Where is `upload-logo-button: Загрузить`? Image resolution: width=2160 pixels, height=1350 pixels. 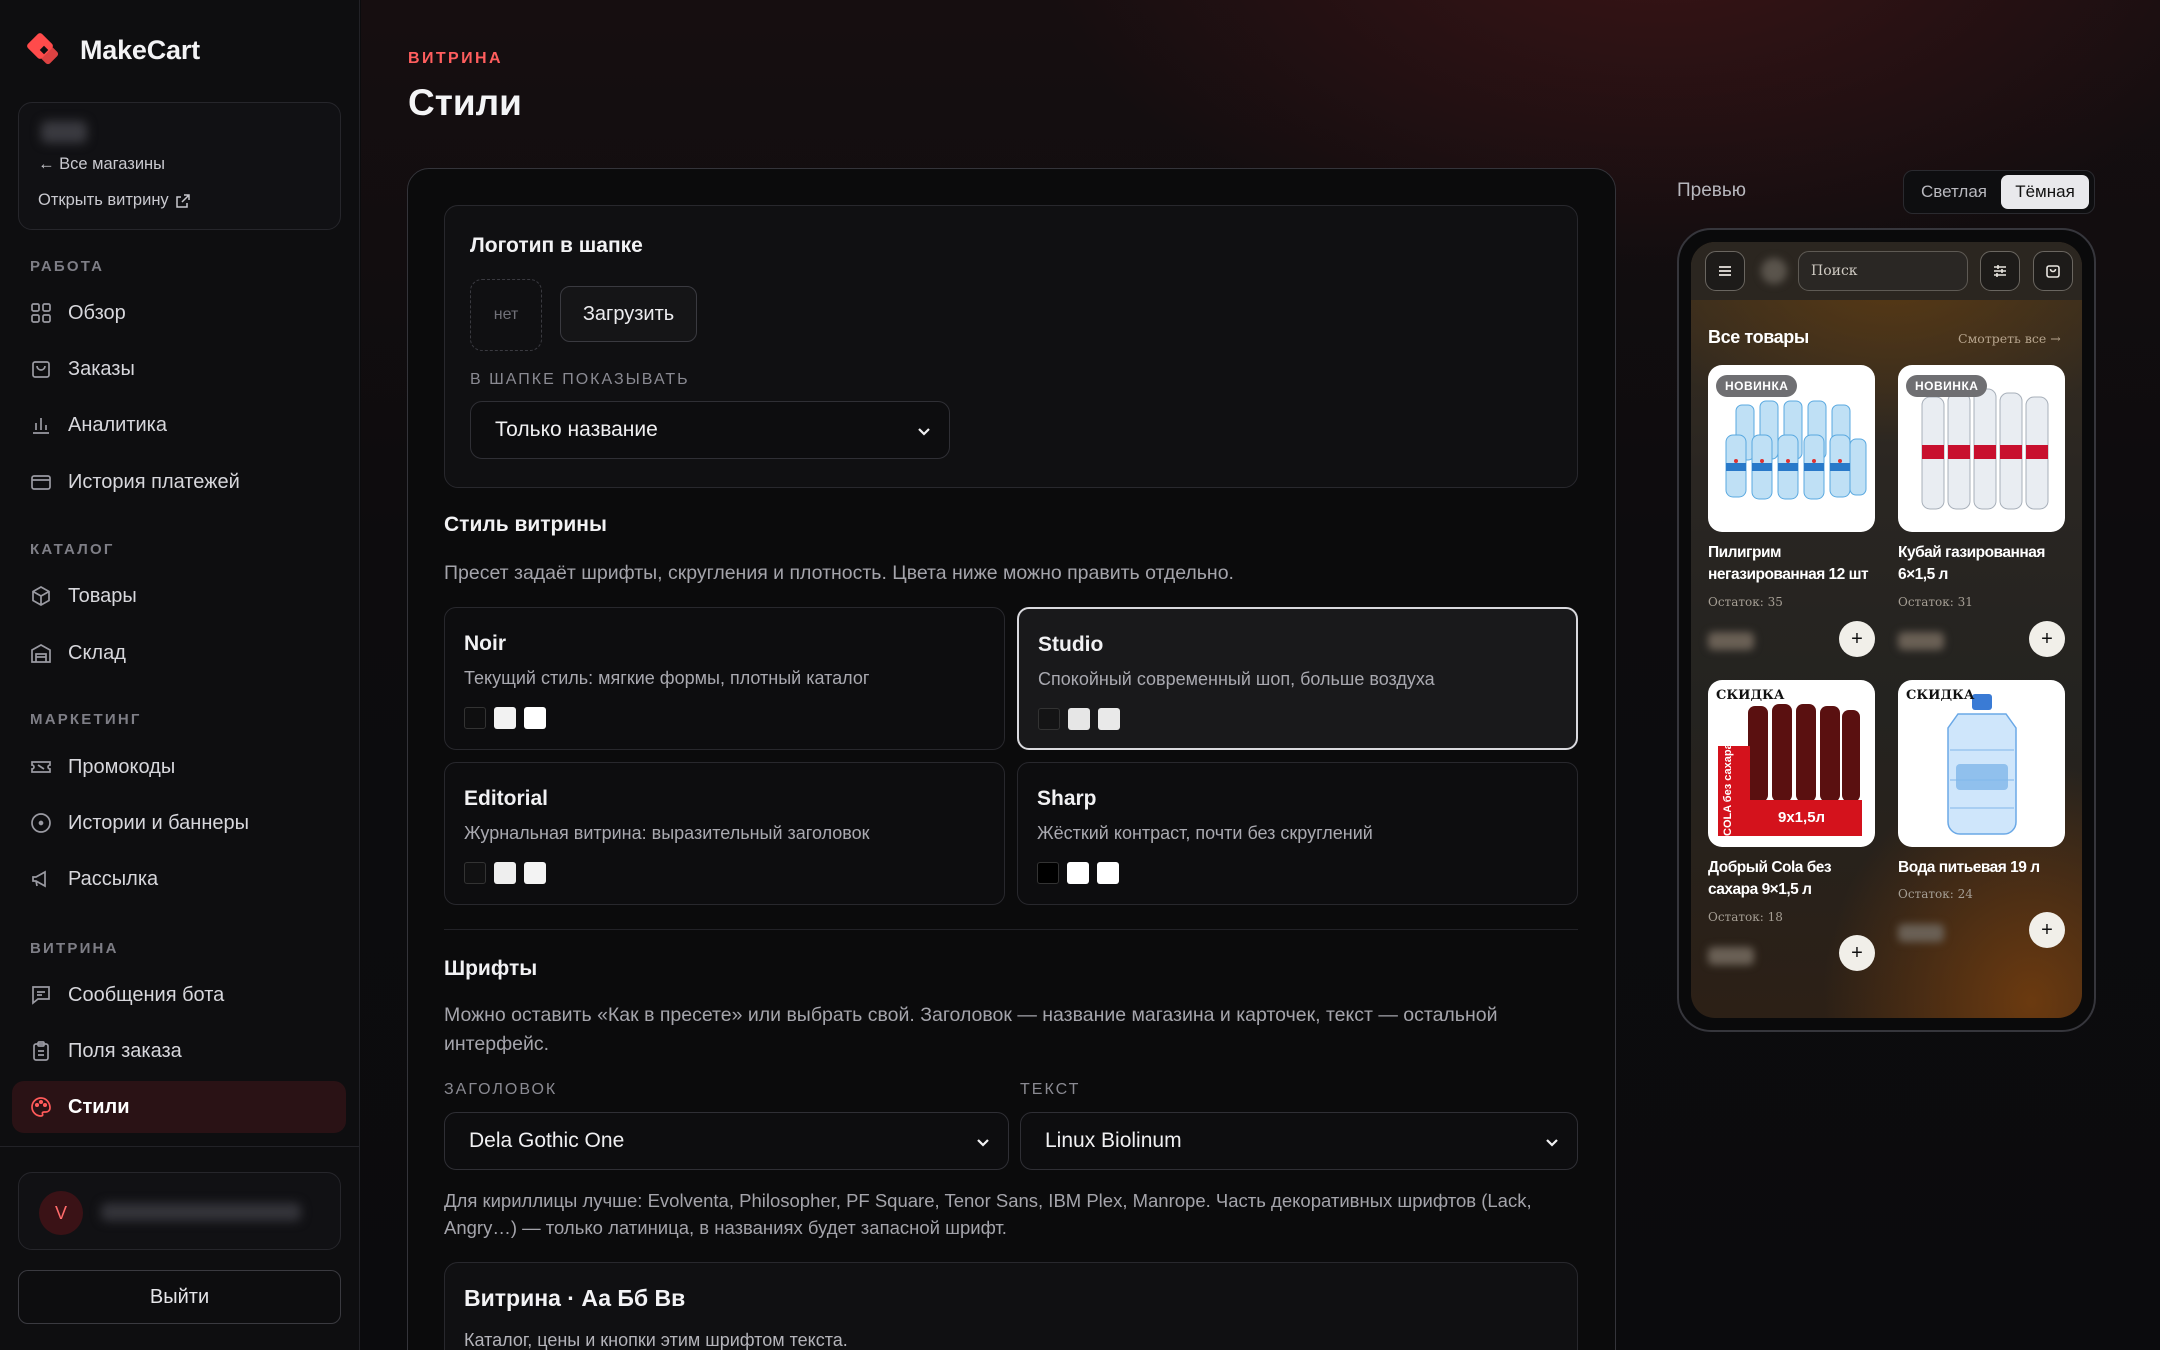 upload-logo-button: Загрузить is located at coordinates (628, 314).